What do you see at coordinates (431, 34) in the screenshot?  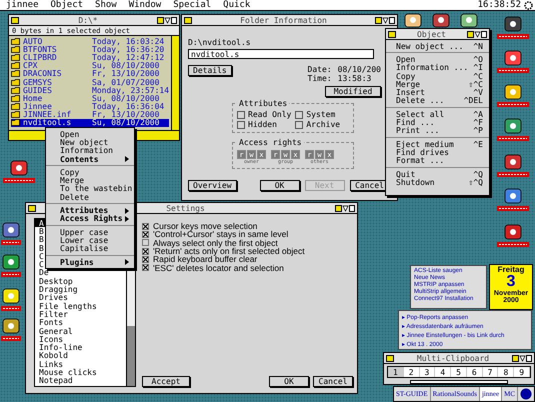 I see `window-title: Object` at bounding box center [431, 34].